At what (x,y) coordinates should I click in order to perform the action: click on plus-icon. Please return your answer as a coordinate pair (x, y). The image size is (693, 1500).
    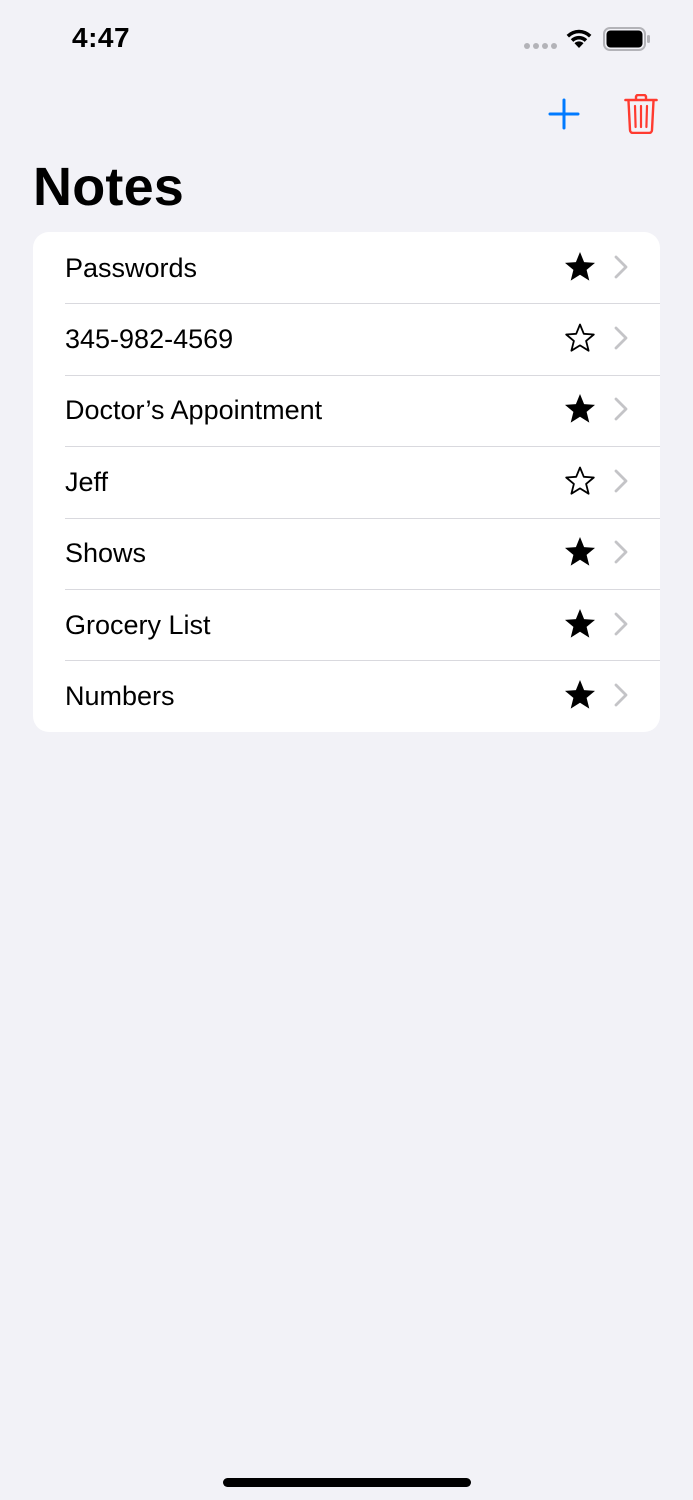
    Looking at the image, I should click on (564, 114).